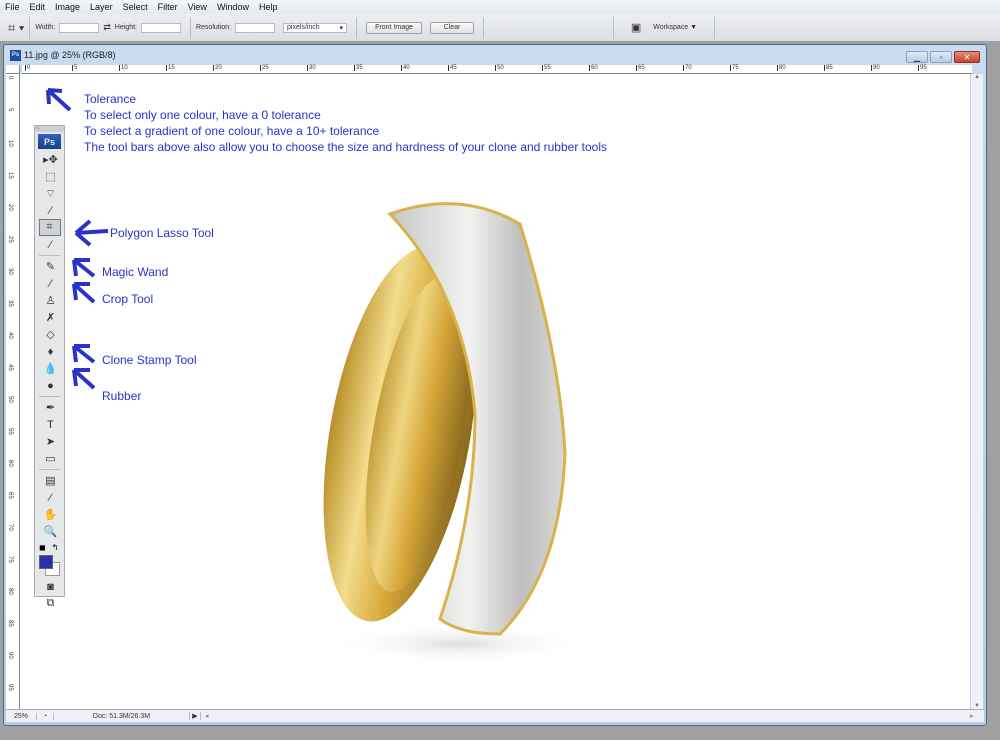 Image resolution: width=1000 pixels, height=740 pixels. I want to click on history-brush-tool: ✗, so click(50, 317).